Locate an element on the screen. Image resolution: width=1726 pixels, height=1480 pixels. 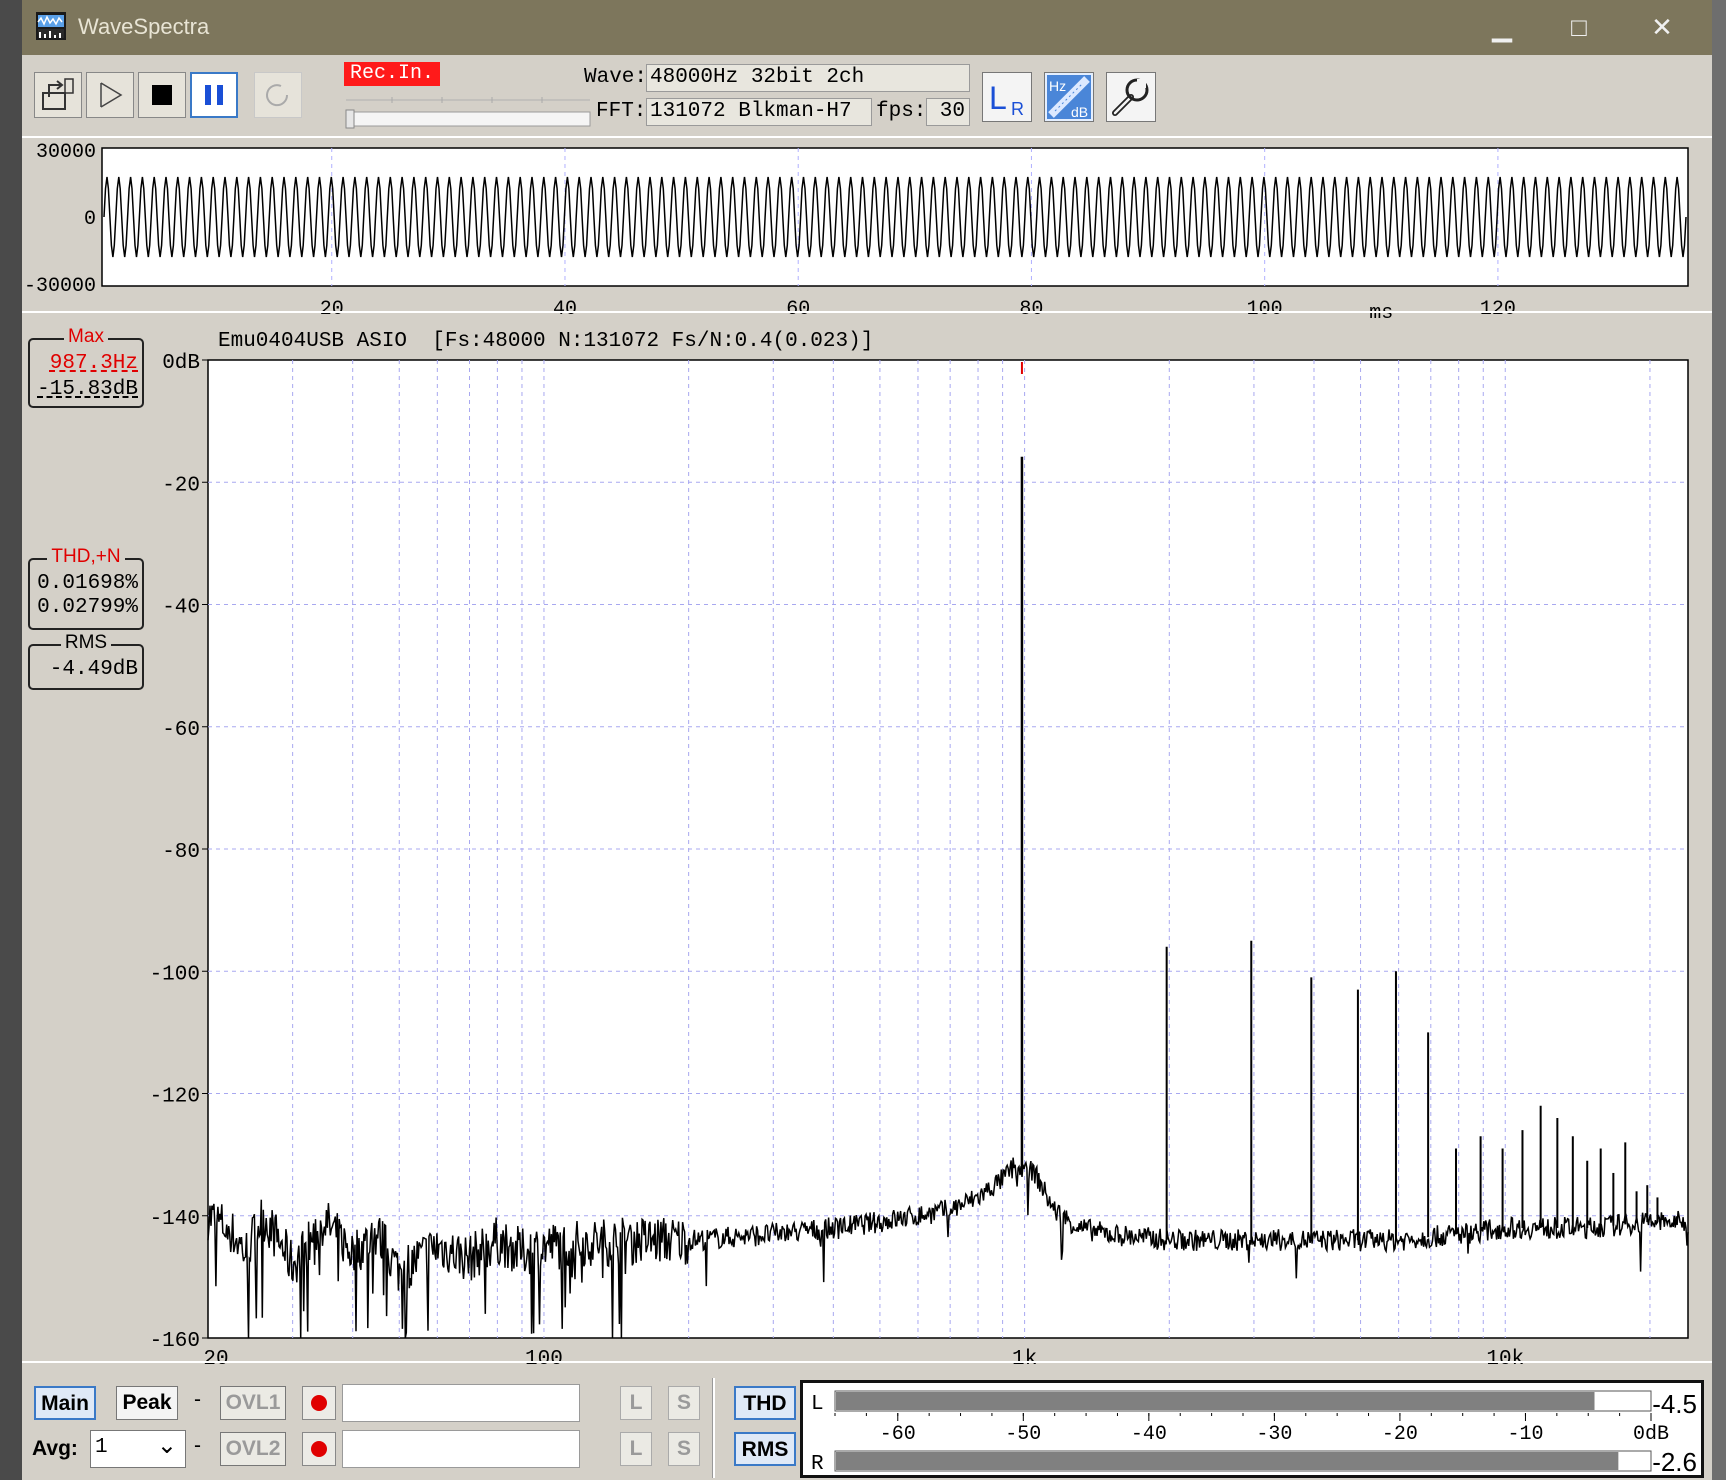
ovl1-button: OVL1 is located at coordinates (253, 1403).